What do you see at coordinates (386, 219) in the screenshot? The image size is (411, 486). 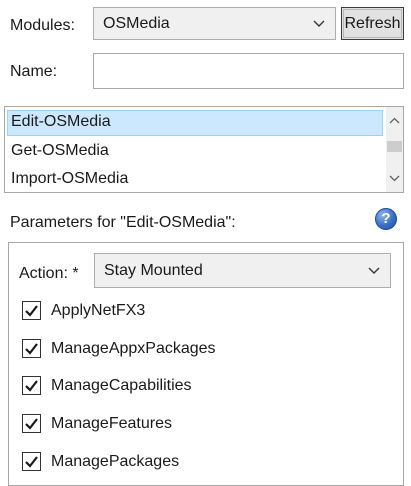 I see `help-icon: ?` at bounding box center [386, 219].